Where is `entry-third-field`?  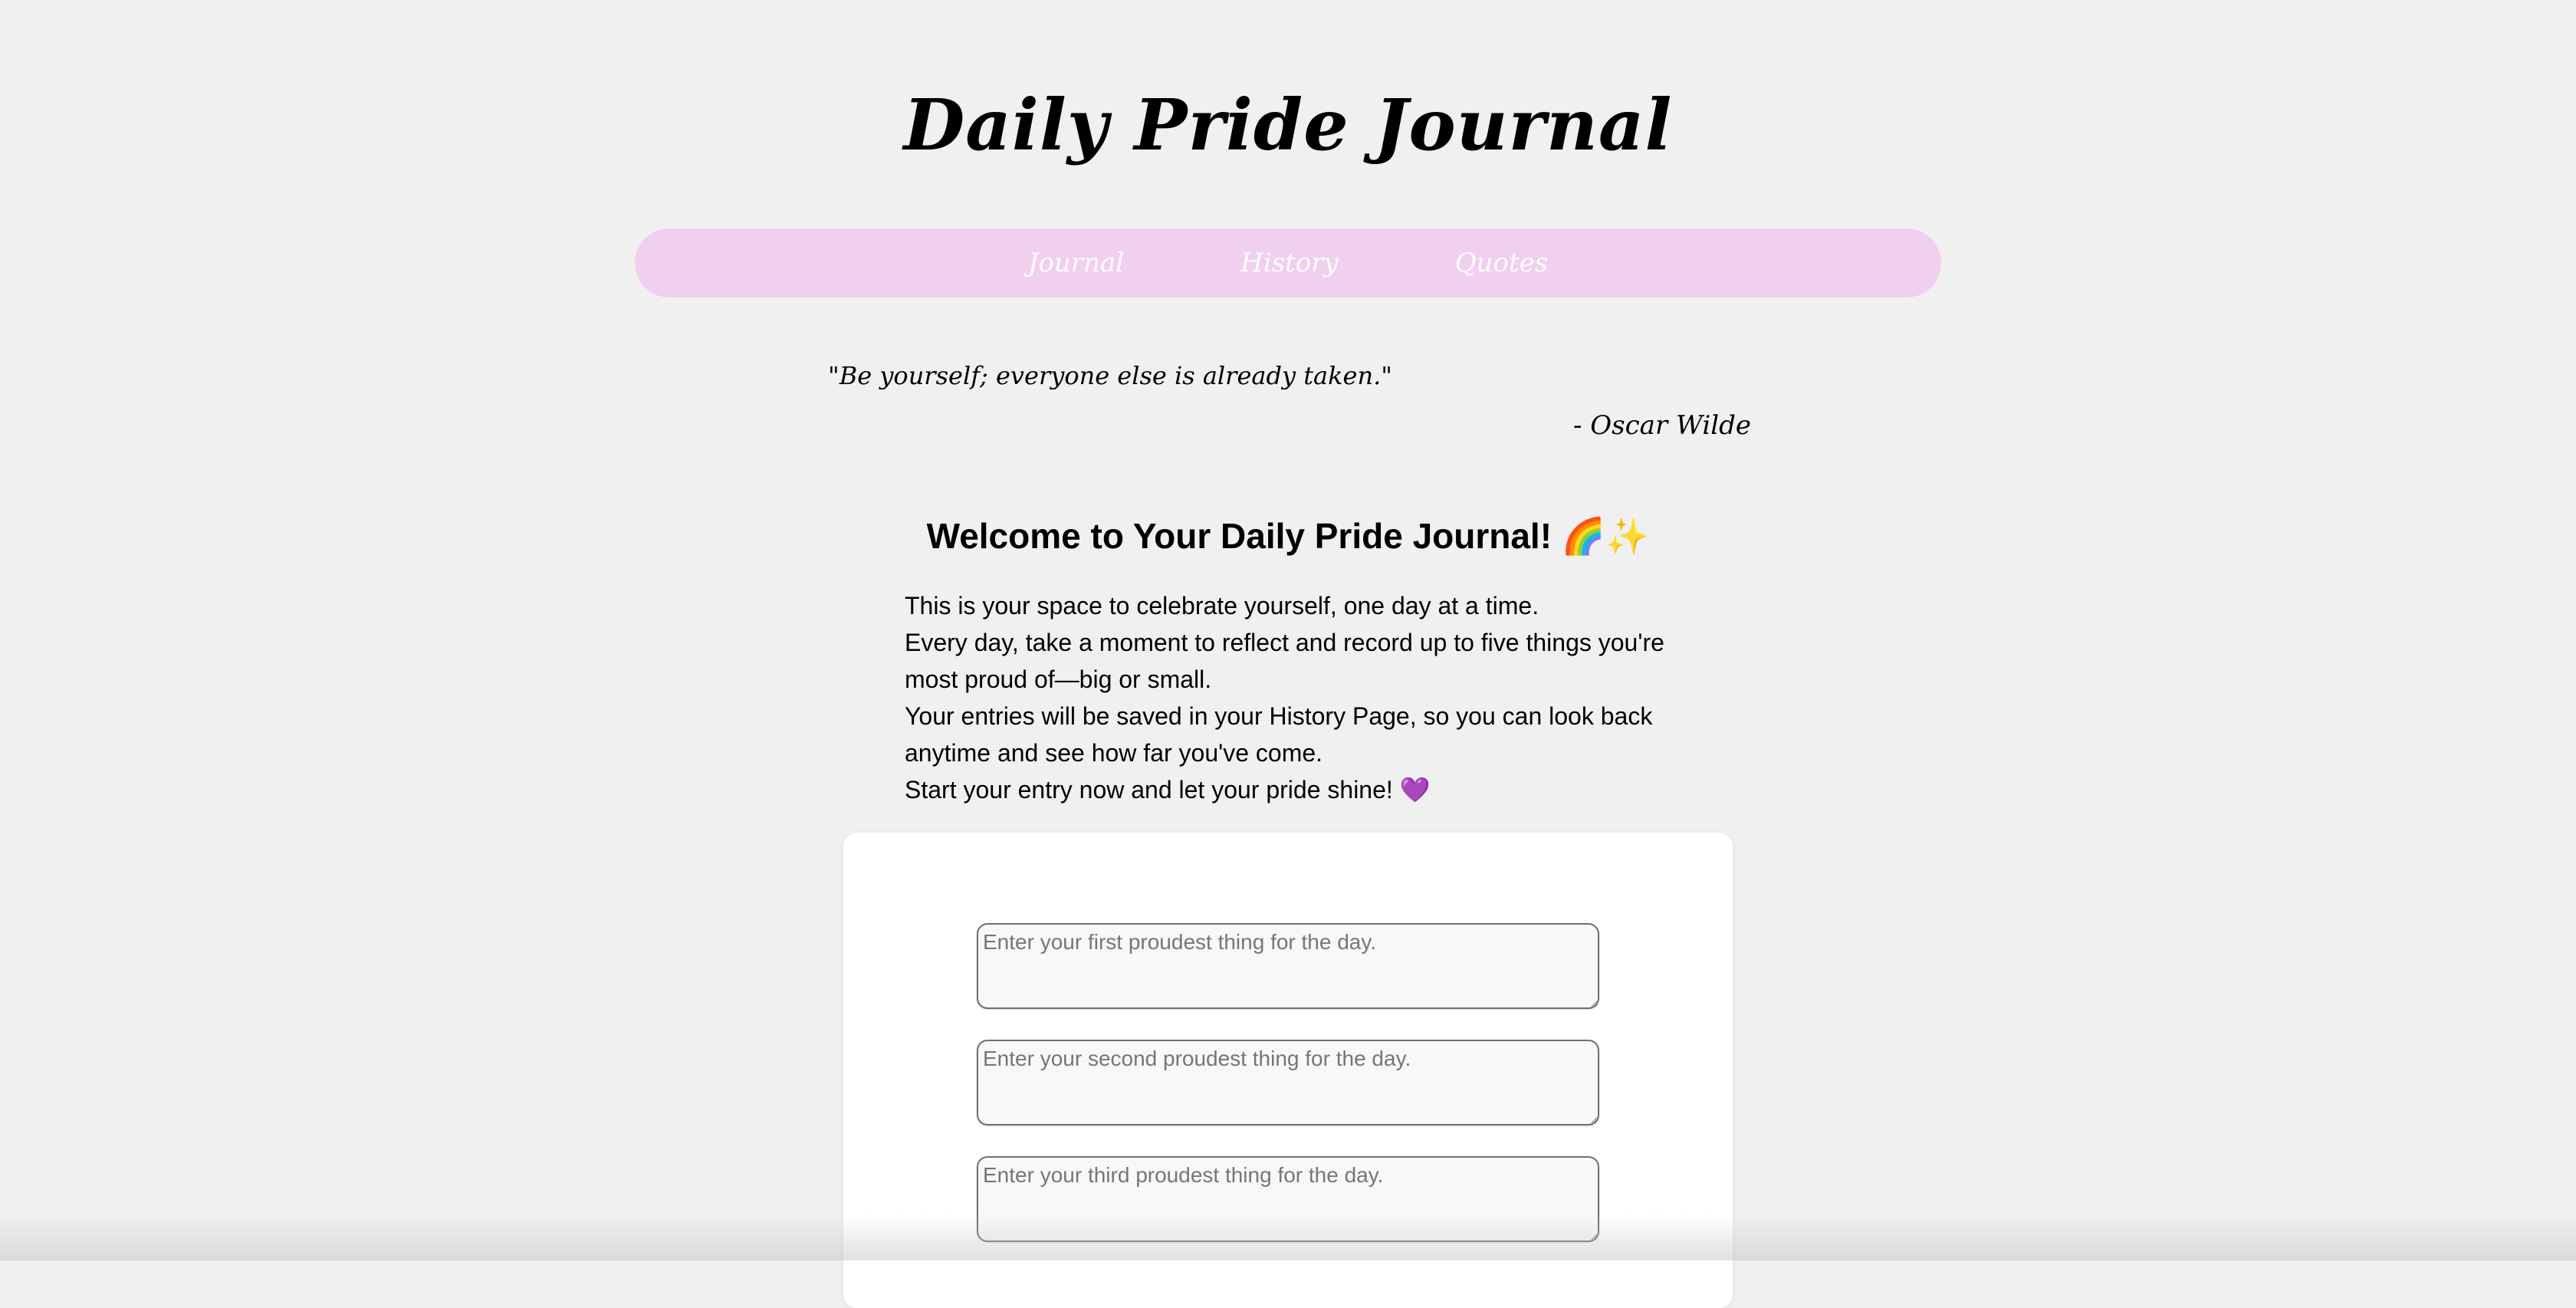 entry-third-field is located at coordinates (1288, 1199).